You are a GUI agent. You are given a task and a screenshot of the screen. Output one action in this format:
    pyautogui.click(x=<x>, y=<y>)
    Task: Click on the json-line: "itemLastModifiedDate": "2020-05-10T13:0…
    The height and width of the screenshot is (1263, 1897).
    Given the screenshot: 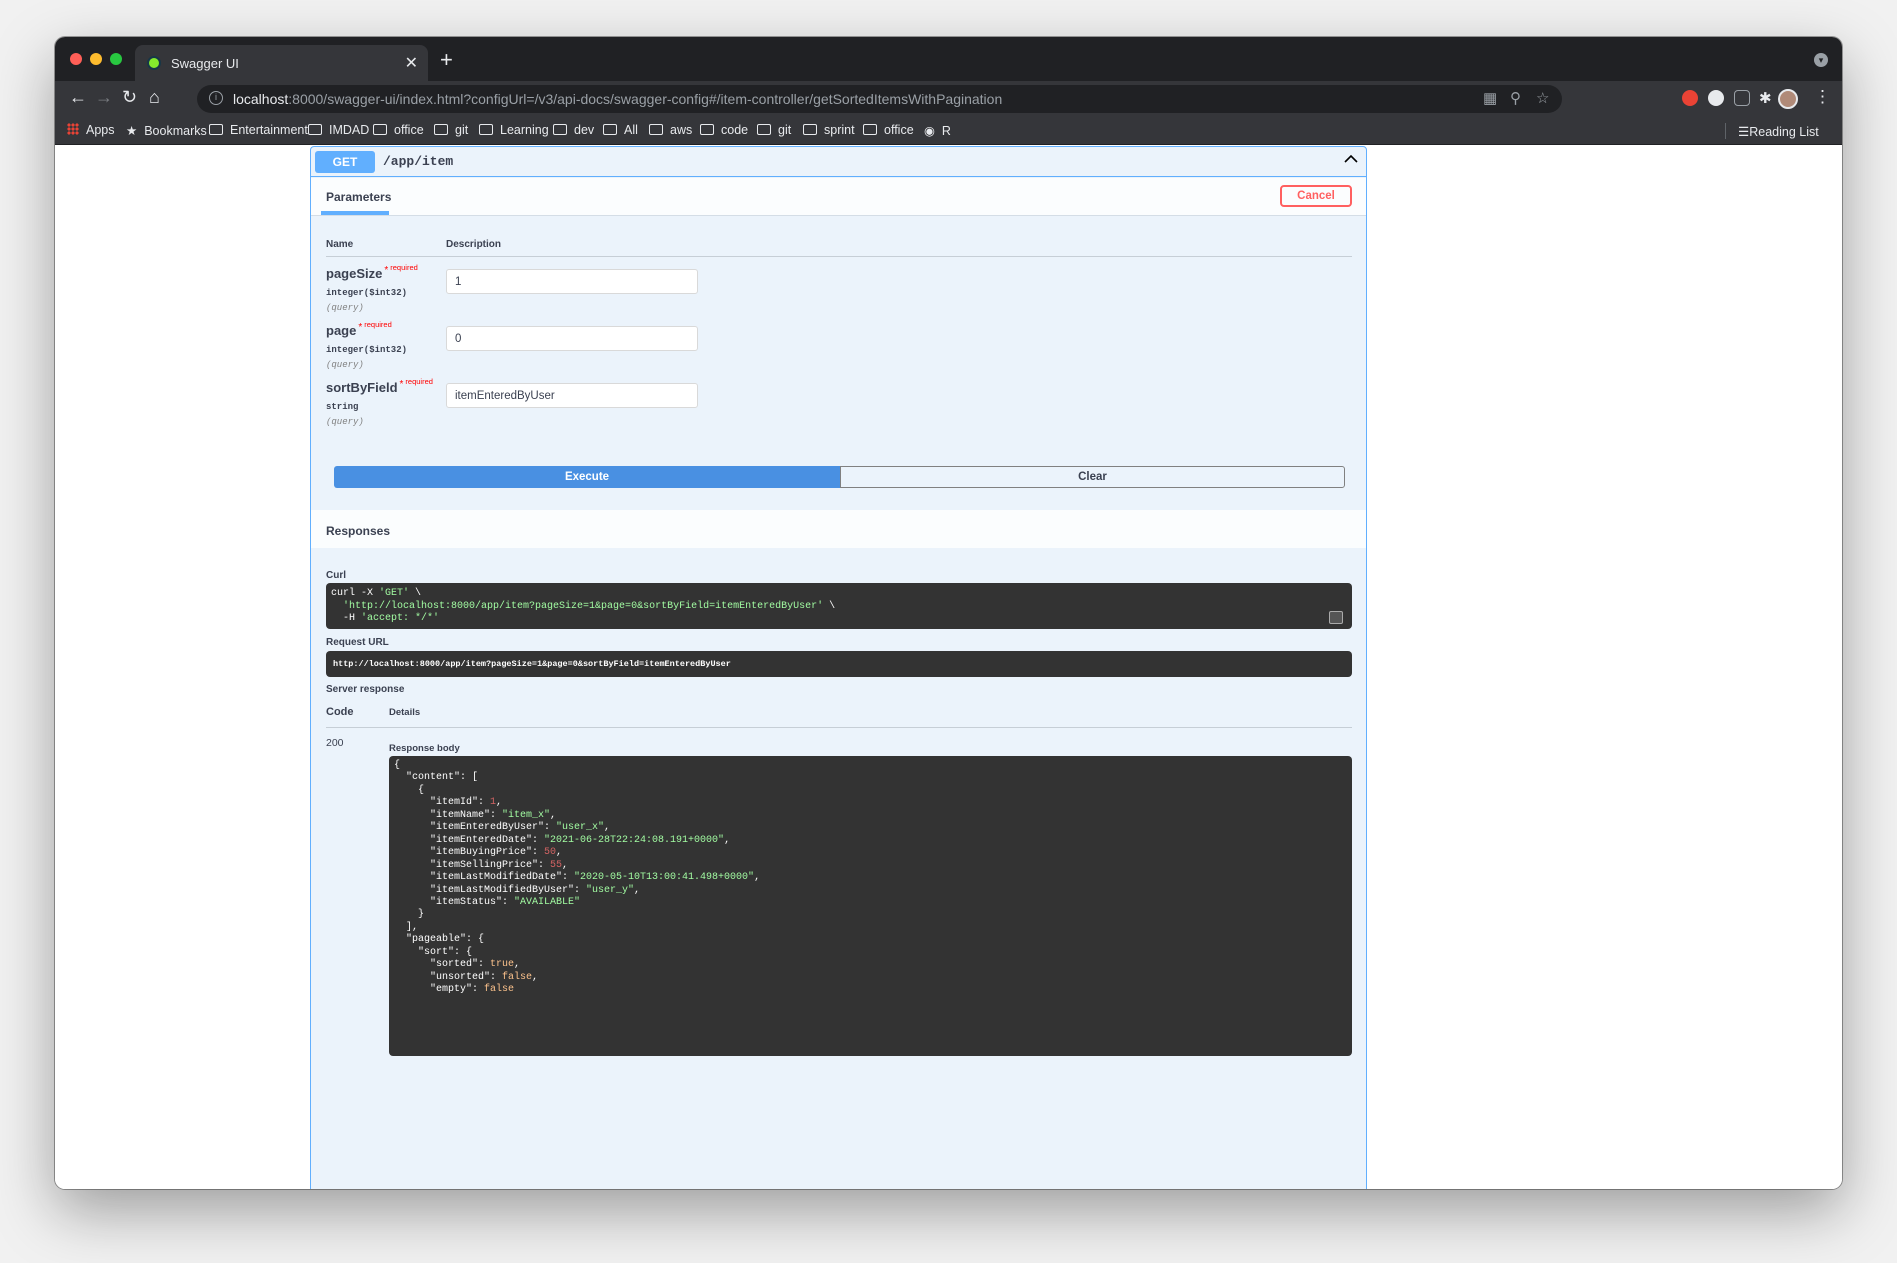 What is the action you would take?
    pyautogui.click(x=577, y=878)
    